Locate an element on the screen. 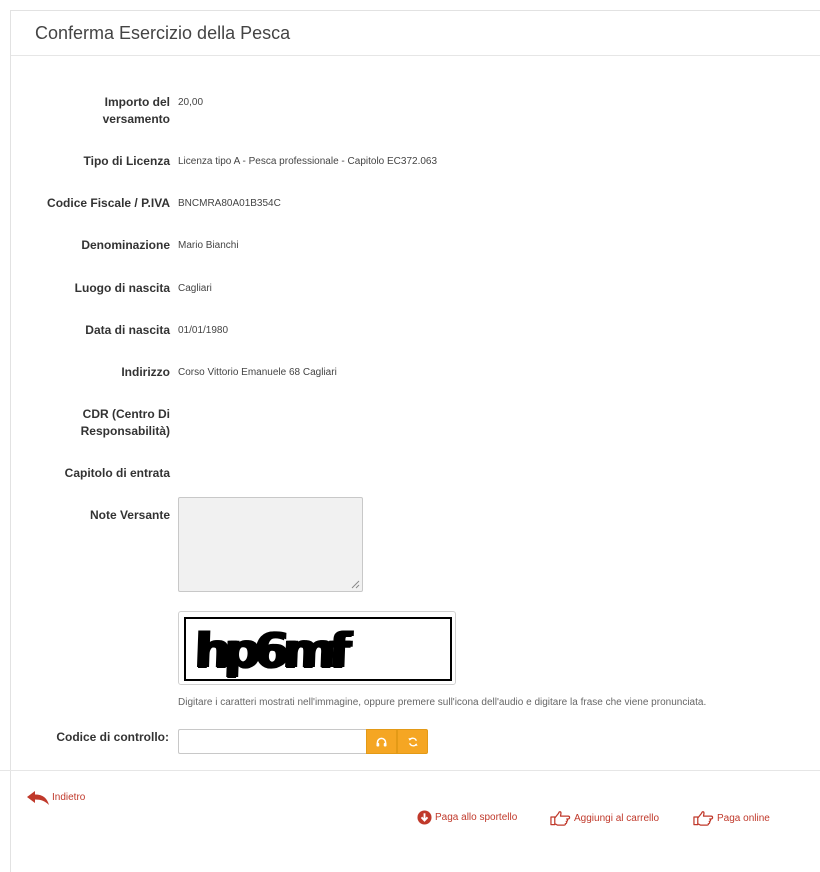  field-value-importo: 20,00 is located at coordinates (191, 102).